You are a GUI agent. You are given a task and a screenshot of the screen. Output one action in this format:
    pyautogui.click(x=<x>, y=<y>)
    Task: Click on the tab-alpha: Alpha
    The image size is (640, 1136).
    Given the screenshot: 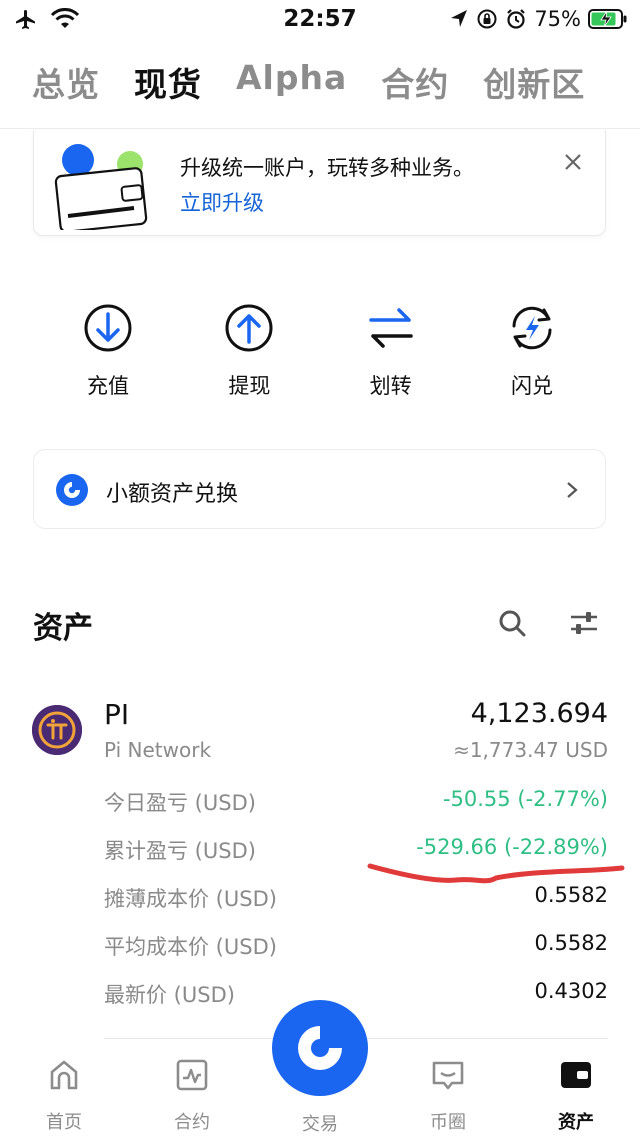 What is the action you would take?
    pyautogui.click(x=291, y=82)
    